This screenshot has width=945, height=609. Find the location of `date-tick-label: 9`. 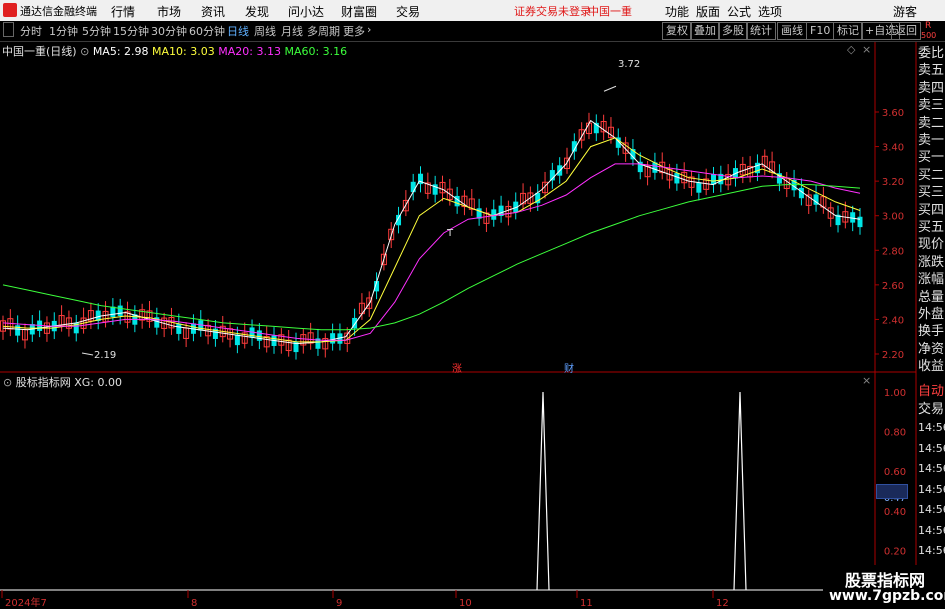

date-tick-label: 9 is located at coordinates (339, 603).